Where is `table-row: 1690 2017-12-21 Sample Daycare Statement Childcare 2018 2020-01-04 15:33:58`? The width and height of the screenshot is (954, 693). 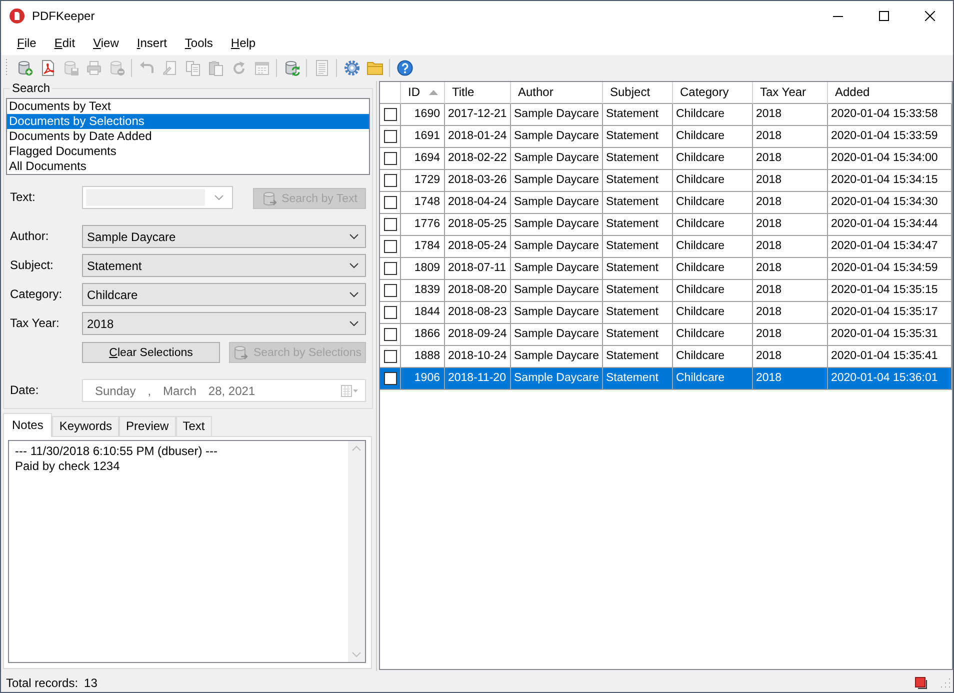
table-row: 1690 2017-12-21 Sample Daycare Statement Childcare 2018 2020-01-04 15:33:58 is located at coordinates (666, 115).